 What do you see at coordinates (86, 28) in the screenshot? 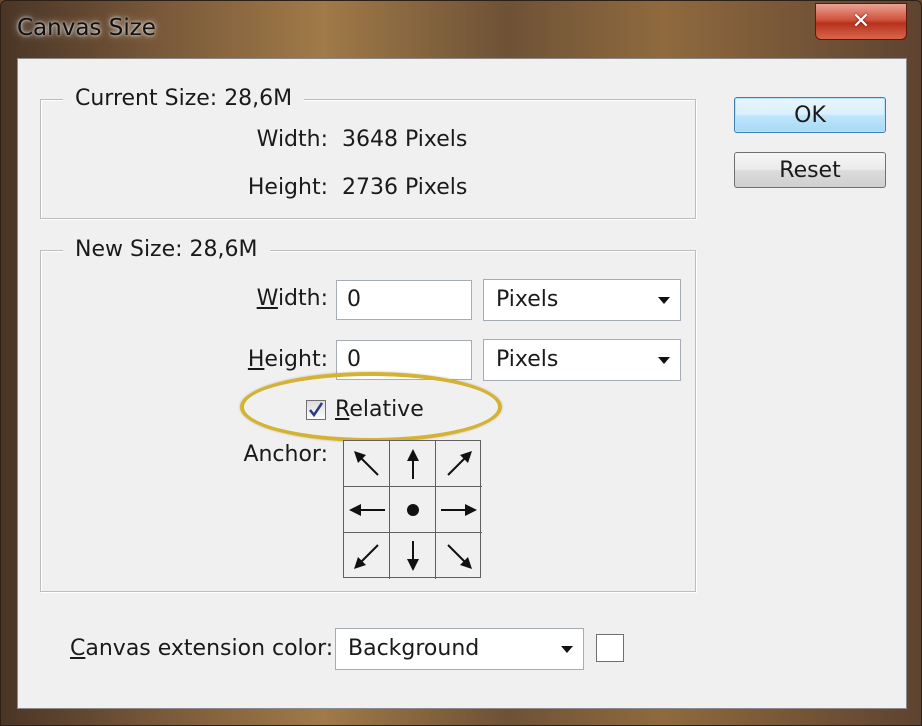
I see `window-title: Canvas Size` at bounding box center [86, 28].